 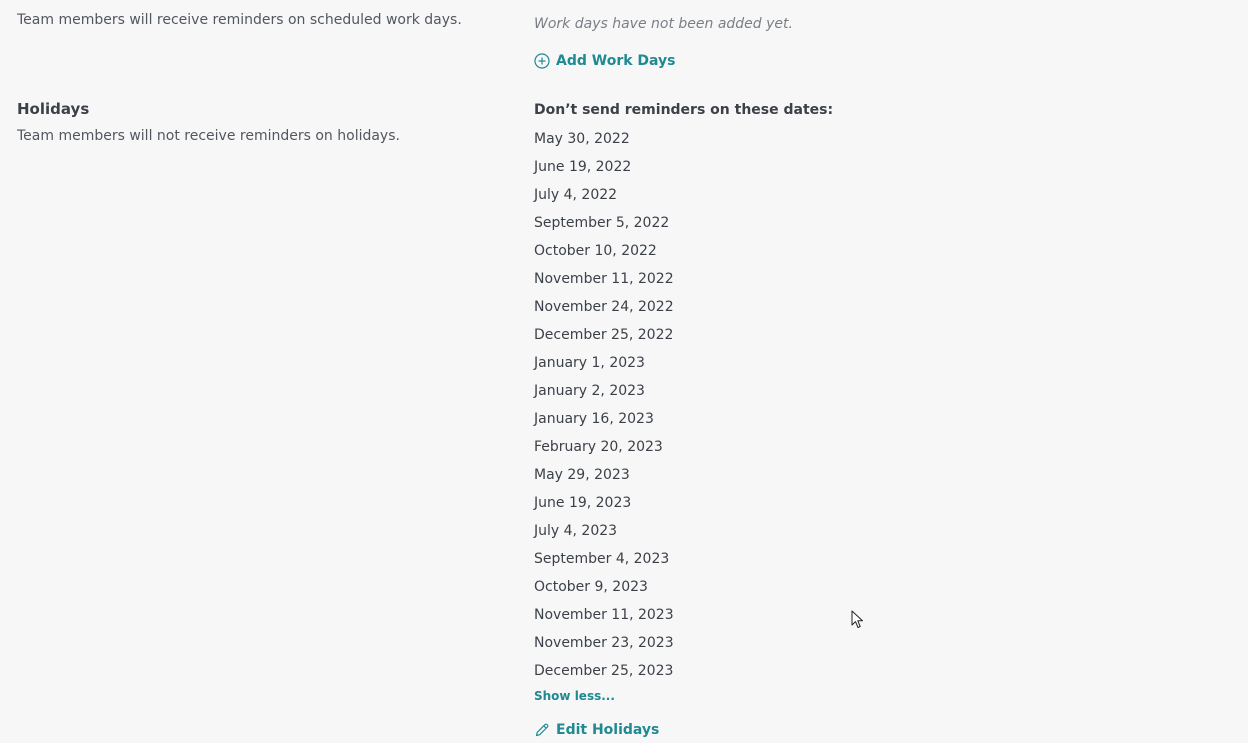 I want to click on holiday-date-item: January 1, 2023, so click(x=589, y=363).